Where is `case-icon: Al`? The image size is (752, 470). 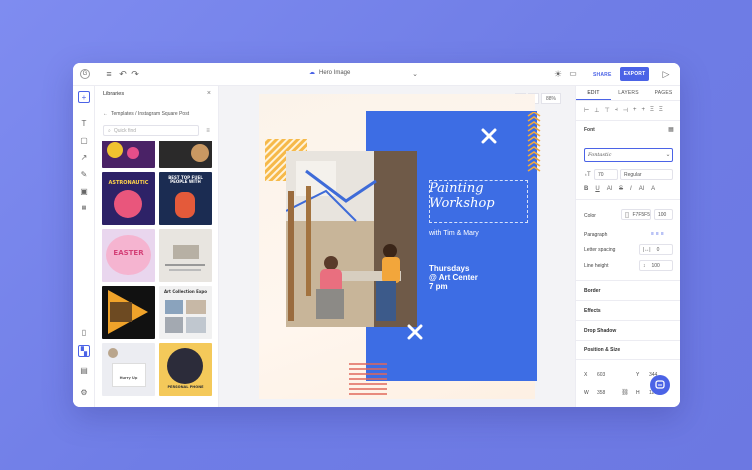 case-icon: Al is located at coordinates (609, 189).